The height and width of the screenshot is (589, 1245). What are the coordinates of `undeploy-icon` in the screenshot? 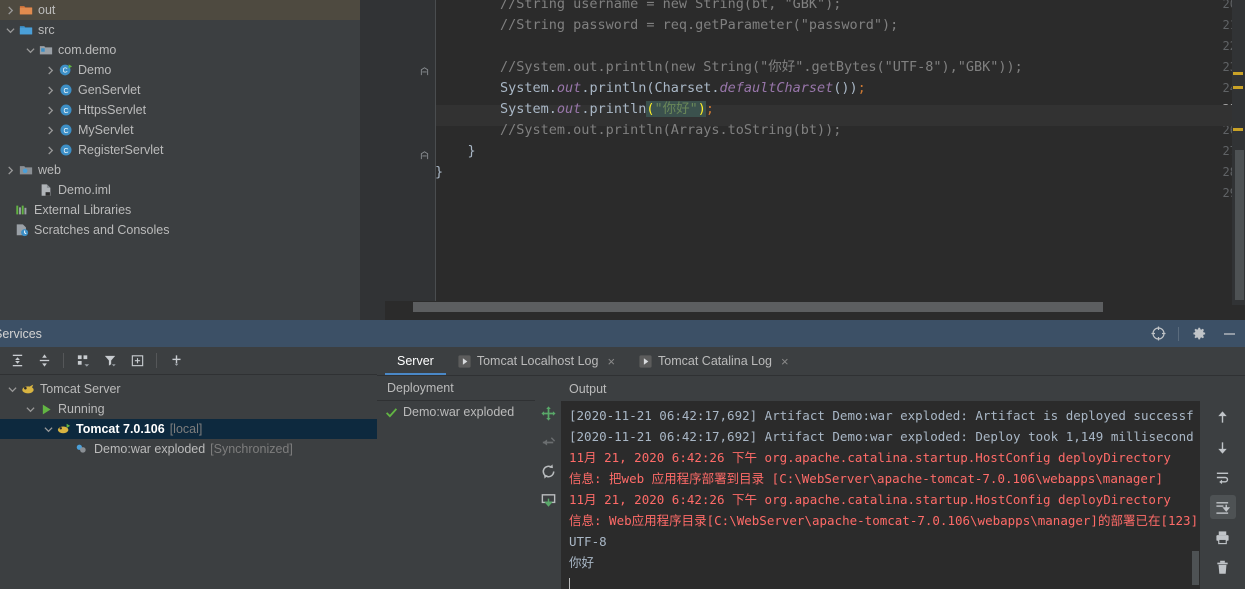 It's located at (548, 442).